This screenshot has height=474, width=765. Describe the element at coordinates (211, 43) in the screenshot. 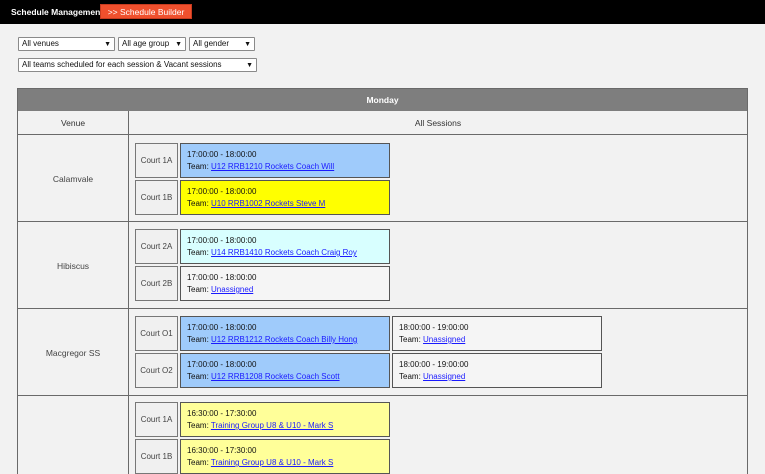

I see `gender-select-value: All gender` at that location.